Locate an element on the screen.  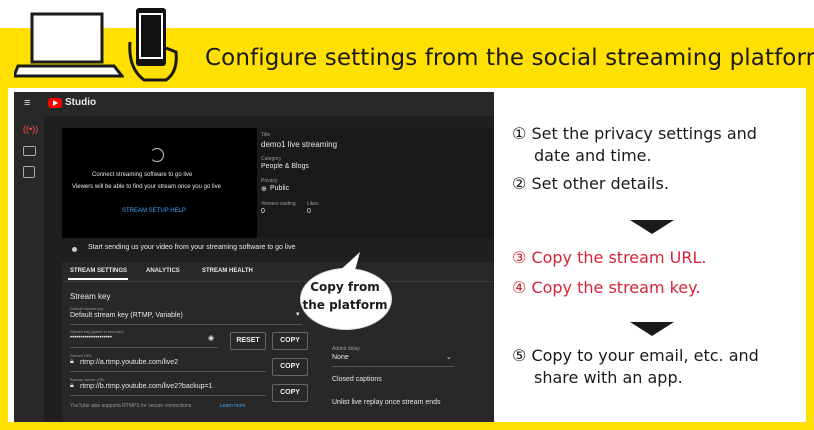
copy-url-button: COPY is located at coordinates (290, 367).